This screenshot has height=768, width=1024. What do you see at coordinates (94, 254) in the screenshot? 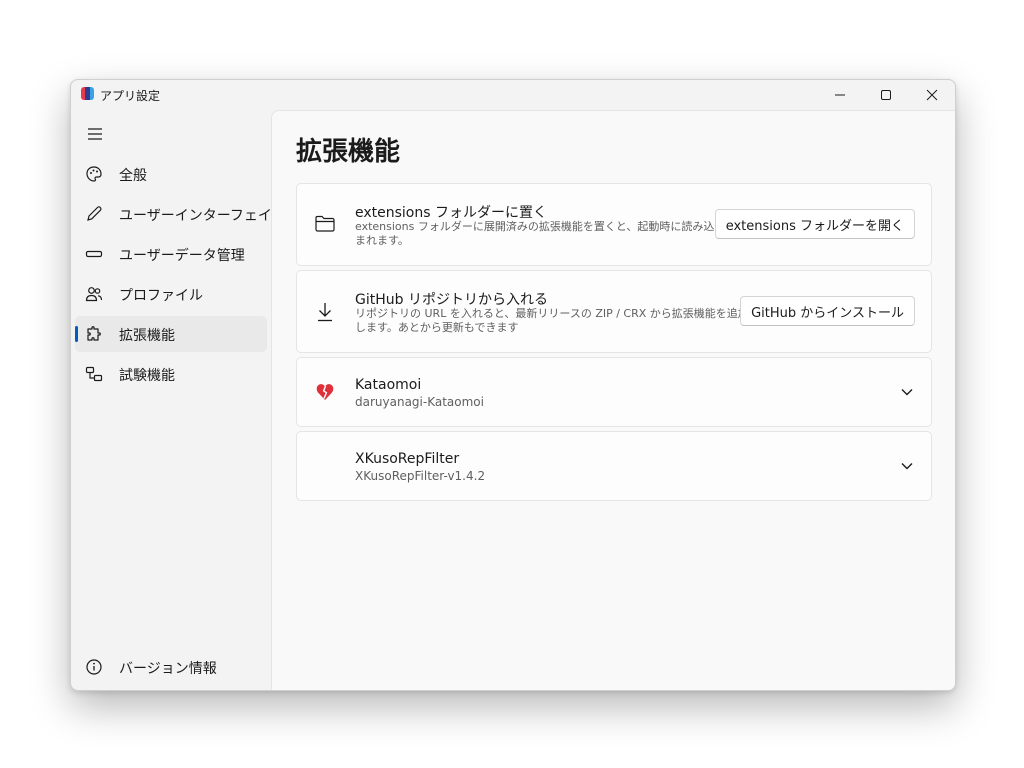
I see `storage-icon` at bounding box center [94, 254].